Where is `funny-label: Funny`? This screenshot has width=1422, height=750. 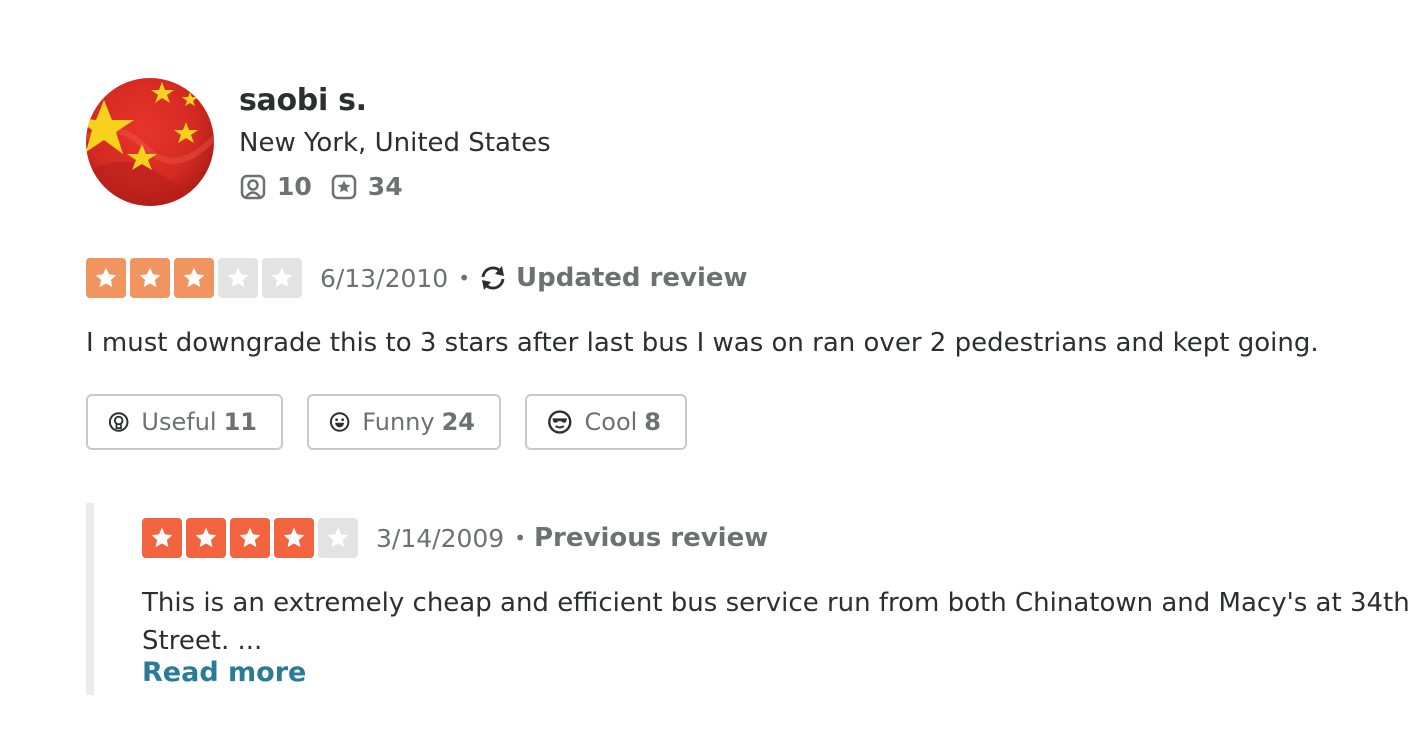
funny-label: Funny is located at coordinates (398, 422).